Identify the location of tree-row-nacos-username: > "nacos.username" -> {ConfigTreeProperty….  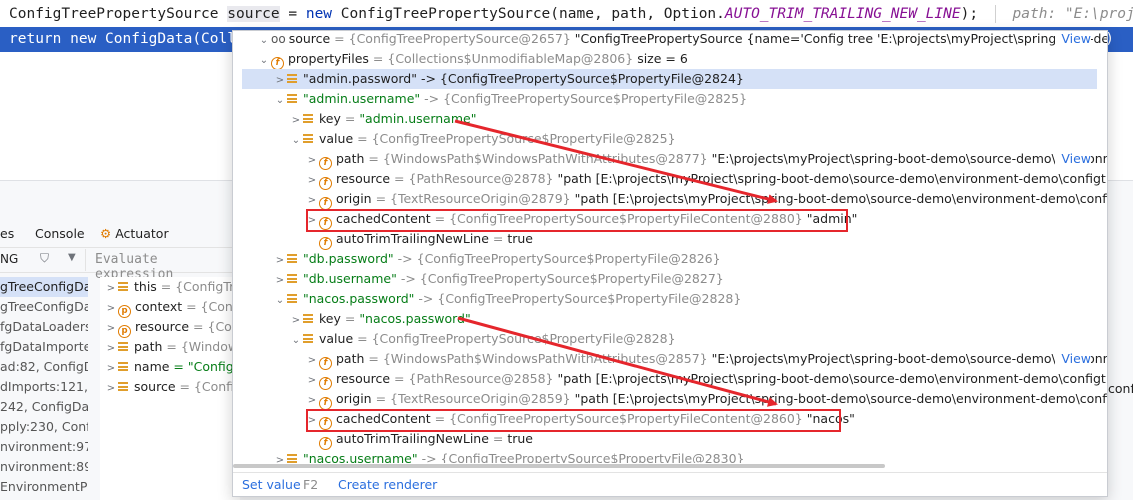
(666, 456).